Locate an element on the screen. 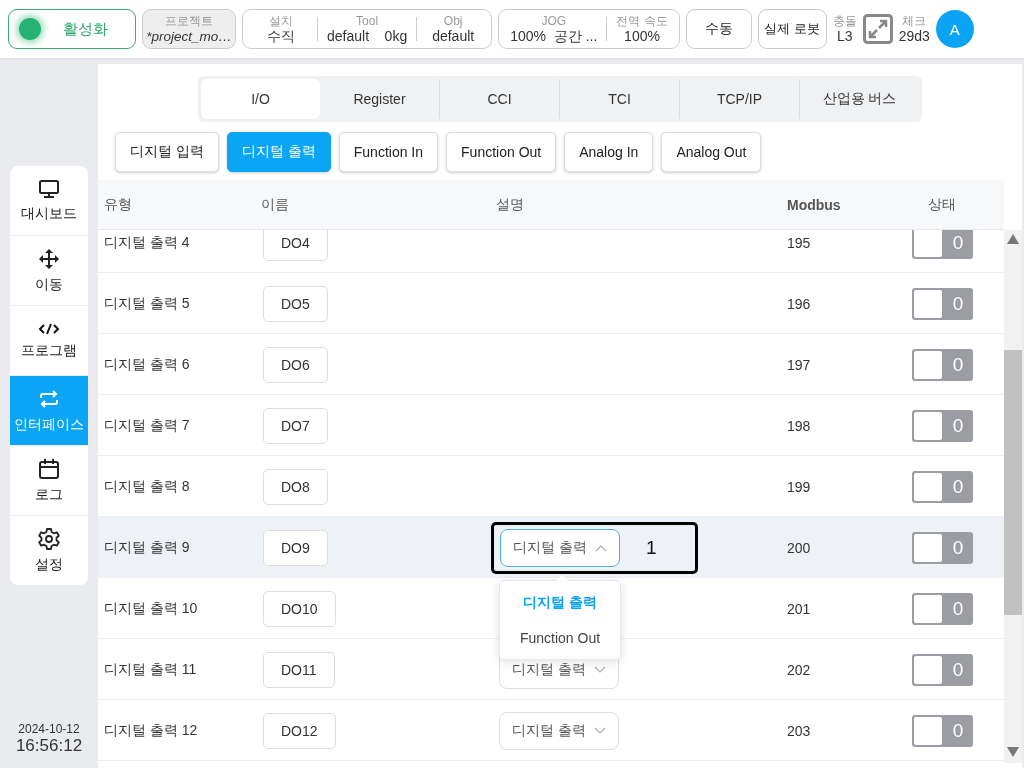  nav-label: 로그 is located at coordinates (49, 494).